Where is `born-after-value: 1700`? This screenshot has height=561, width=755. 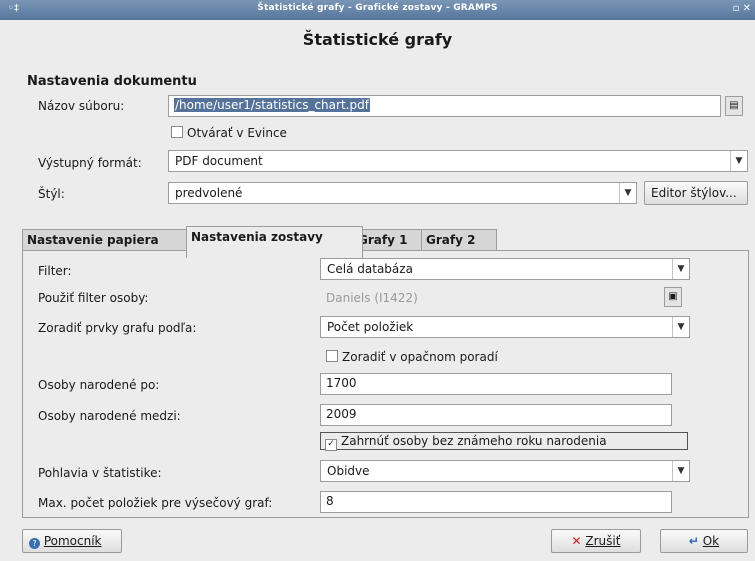 born-after-value: 1700 is located at coordinates (341, 383).